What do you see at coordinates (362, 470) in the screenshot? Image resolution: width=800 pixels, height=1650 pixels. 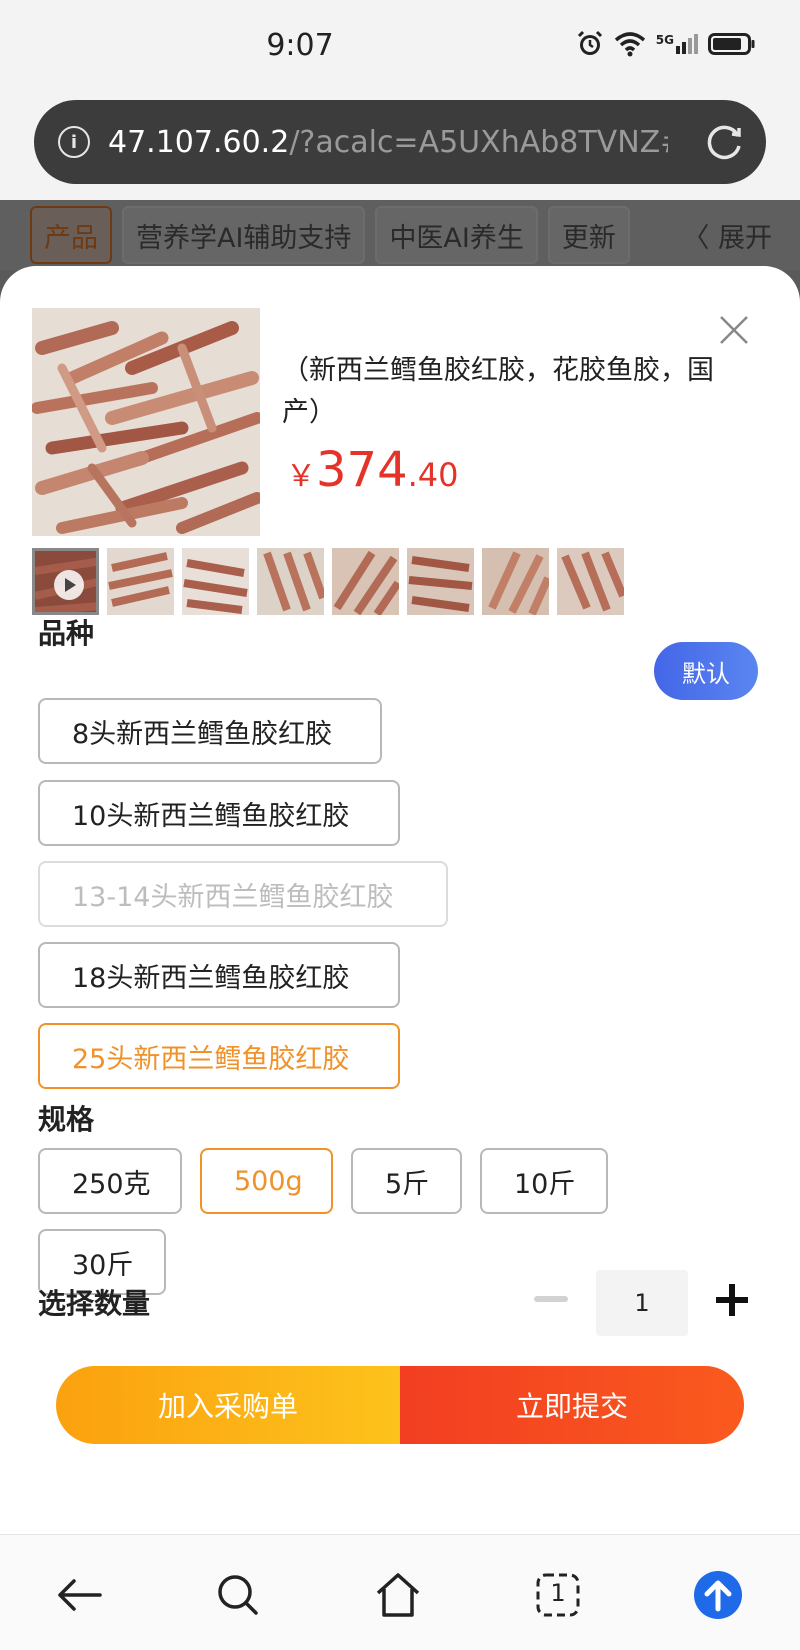 I see `price-integer: 374` at bounding box center [362, 470].